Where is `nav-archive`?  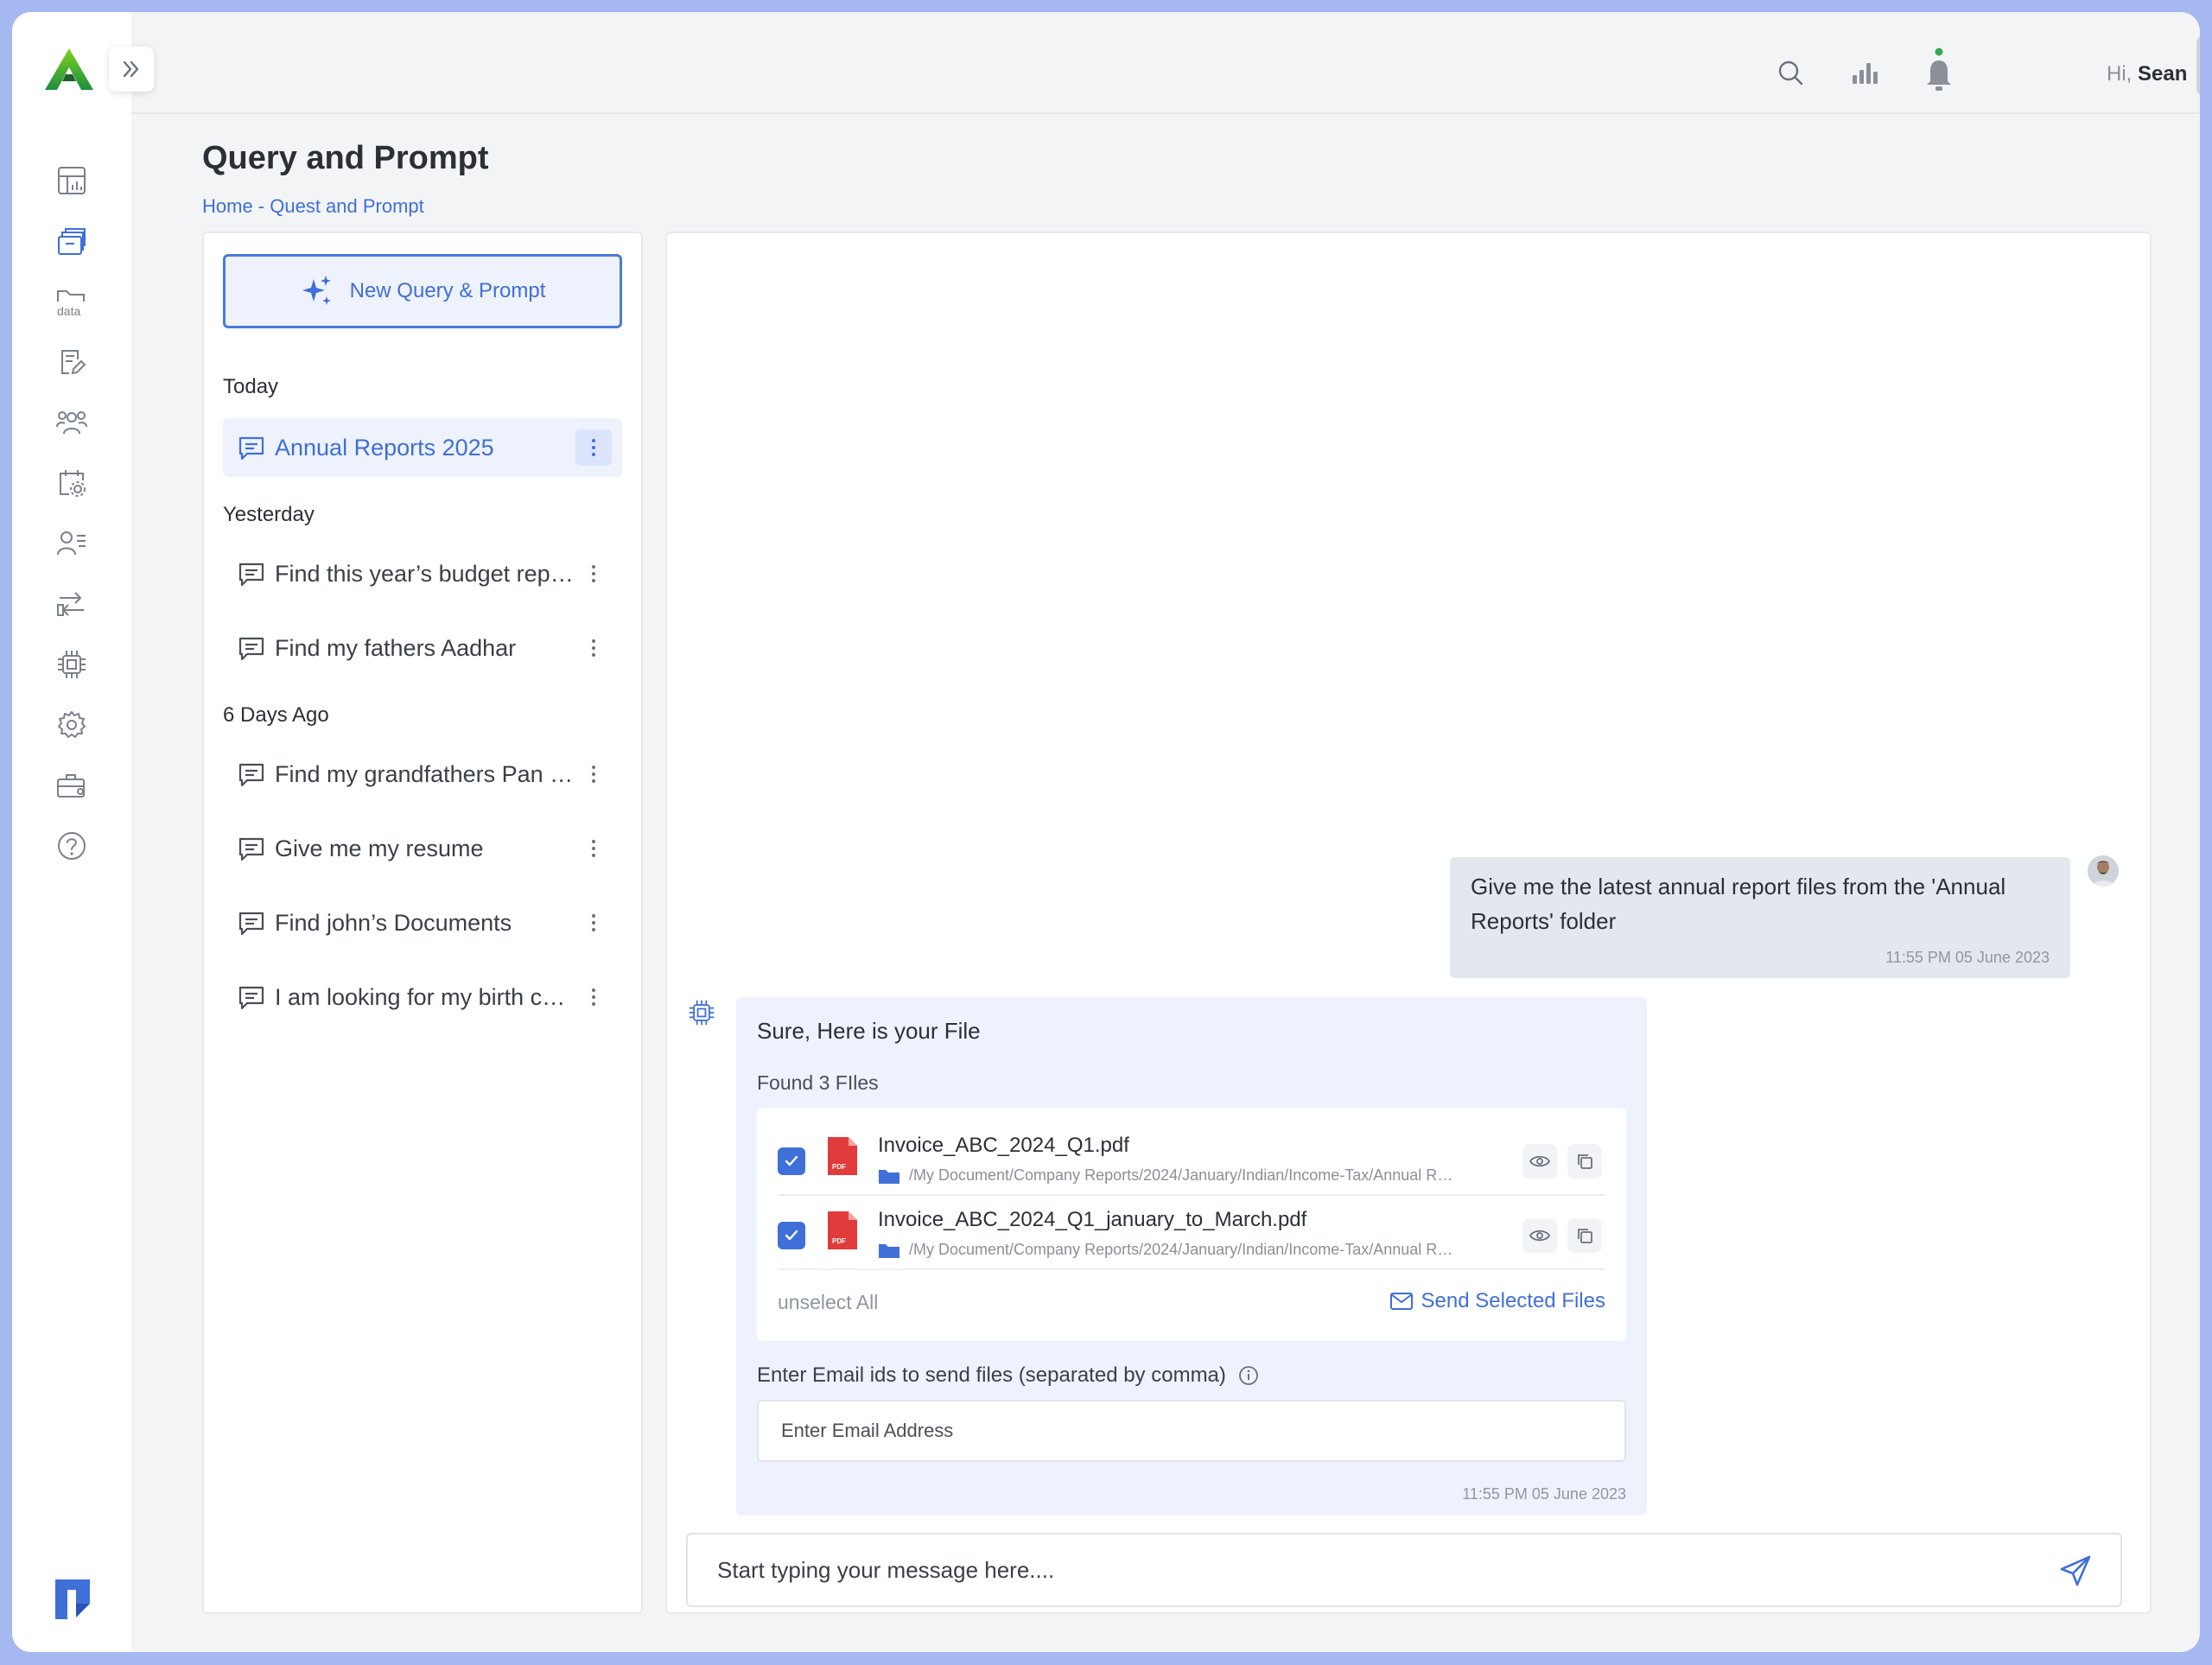
nav-archive is located at coordinates (71, 241).